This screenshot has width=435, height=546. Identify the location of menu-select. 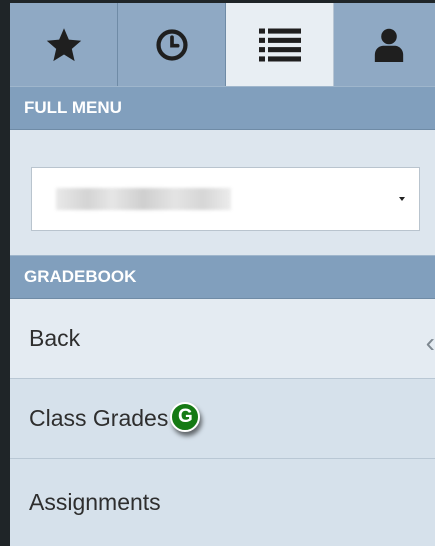
(225, 199).